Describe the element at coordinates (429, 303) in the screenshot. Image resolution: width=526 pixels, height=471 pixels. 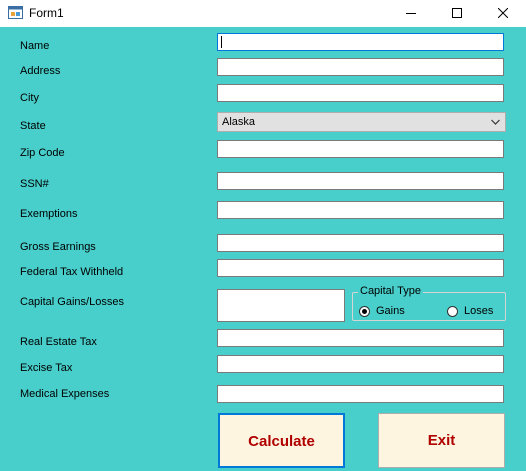
I see `capital-type-group: Capital Type Gains Loses` at that location.